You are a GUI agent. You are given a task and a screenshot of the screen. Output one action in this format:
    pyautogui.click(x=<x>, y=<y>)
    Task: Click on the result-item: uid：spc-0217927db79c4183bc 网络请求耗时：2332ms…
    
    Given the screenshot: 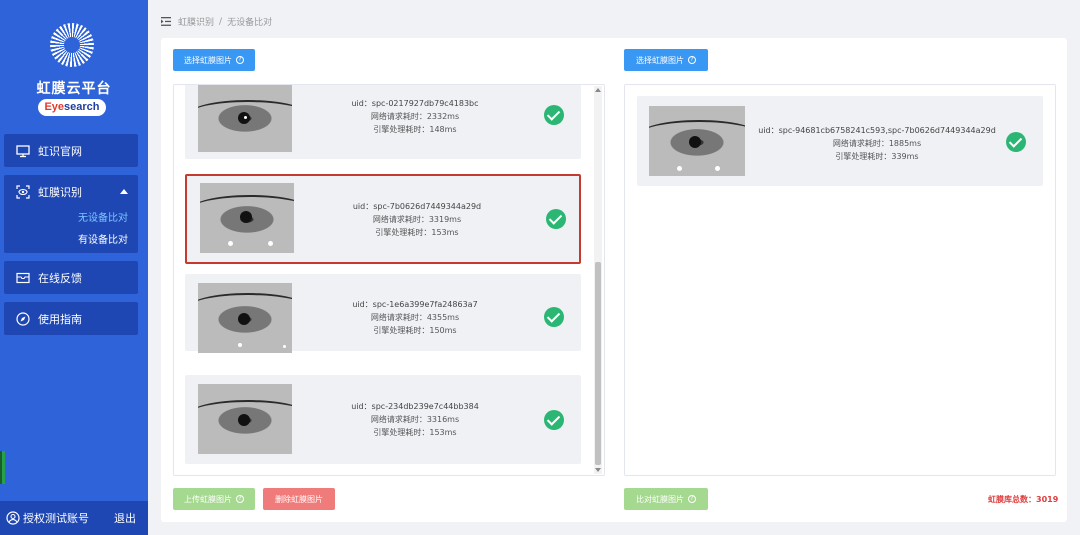 What is the action you would take?
    pyautogui.click(x=383, y=122)
    